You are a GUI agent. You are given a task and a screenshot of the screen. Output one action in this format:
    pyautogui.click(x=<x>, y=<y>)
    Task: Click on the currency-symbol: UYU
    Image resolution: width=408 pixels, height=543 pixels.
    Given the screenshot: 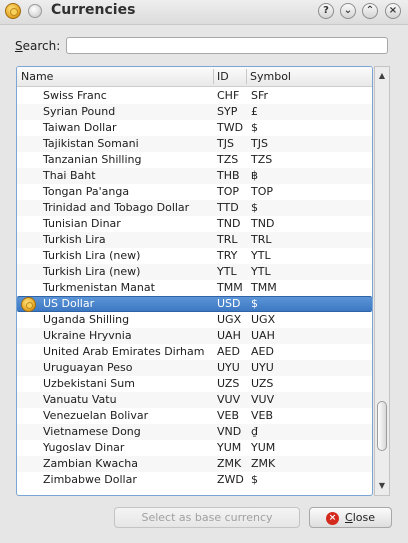 What is the action you would take?
    pyautogui.click(x=262, y=367)
    